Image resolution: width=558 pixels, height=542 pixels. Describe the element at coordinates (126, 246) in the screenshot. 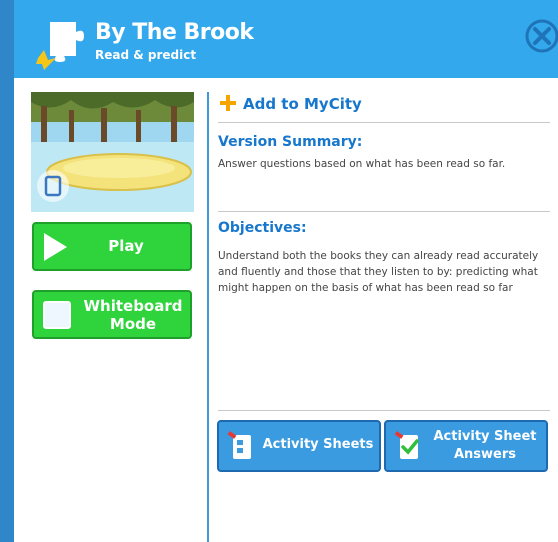

I see `play-label: Play` at that location.